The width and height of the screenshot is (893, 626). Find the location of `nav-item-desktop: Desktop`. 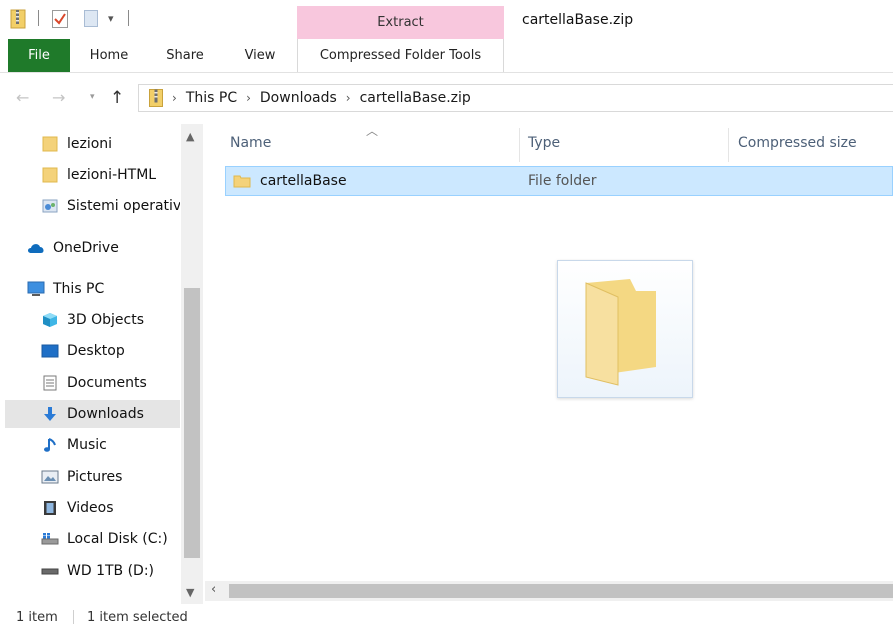

nav-item-desktop: Desktop is located at coordinates (92, 351).